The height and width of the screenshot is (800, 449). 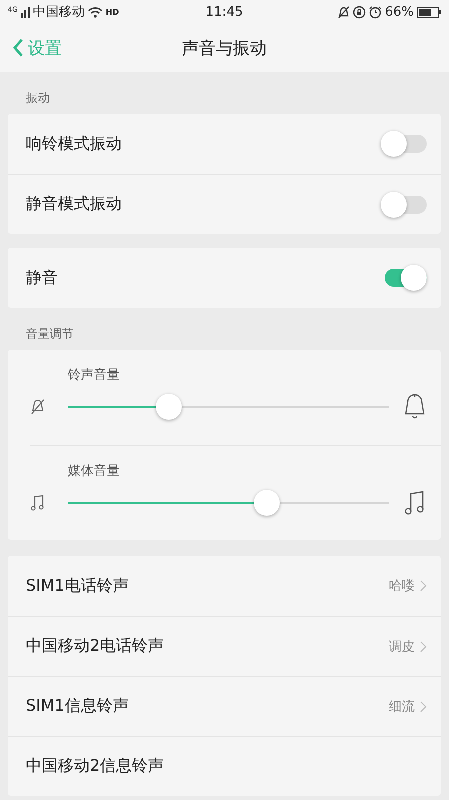 I want to click on ringtone-item: 中国移动2电话铃声 调皮, so click(x=224, y=646).